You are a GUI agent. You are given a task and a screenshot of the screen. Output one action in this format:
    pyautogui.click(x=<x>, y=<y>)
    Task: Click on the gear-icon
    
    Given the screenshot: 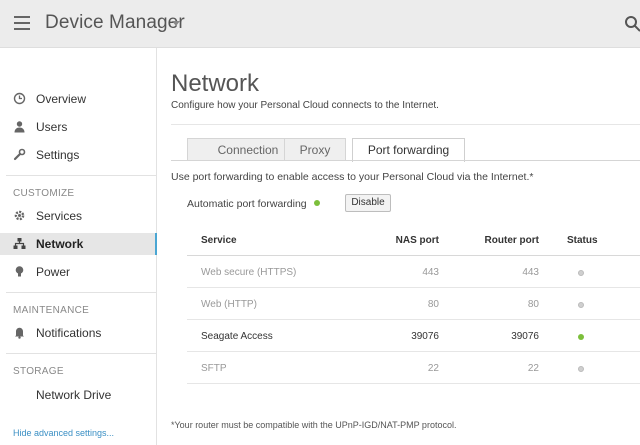 What is the action you would take?
    pyautogui.click(x=19, y=215)
    